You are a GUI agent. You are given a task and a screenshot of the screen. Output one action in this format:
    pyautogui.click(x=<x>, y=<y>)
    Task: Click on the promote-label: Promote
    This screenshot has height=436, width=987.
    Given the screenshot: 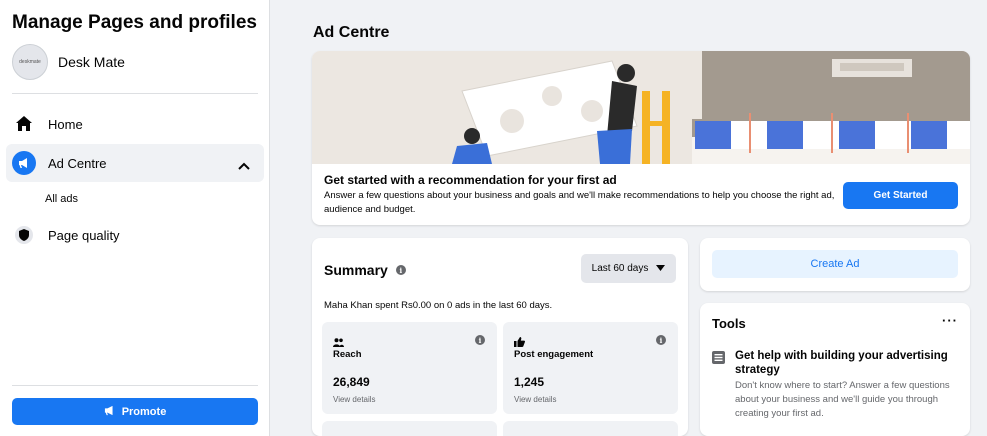 What is the action you would take?
    pyautogui.click(x=144, y=411)
    